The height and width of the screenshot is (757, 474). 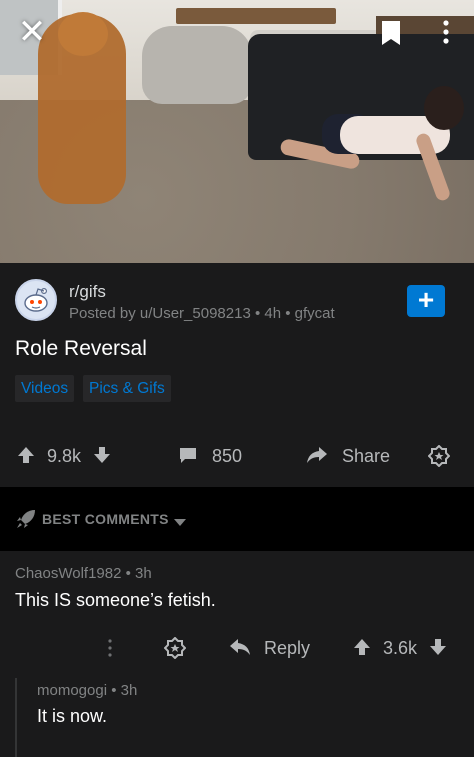 I want to click on share-label: Share, so click(x=366, y=456).